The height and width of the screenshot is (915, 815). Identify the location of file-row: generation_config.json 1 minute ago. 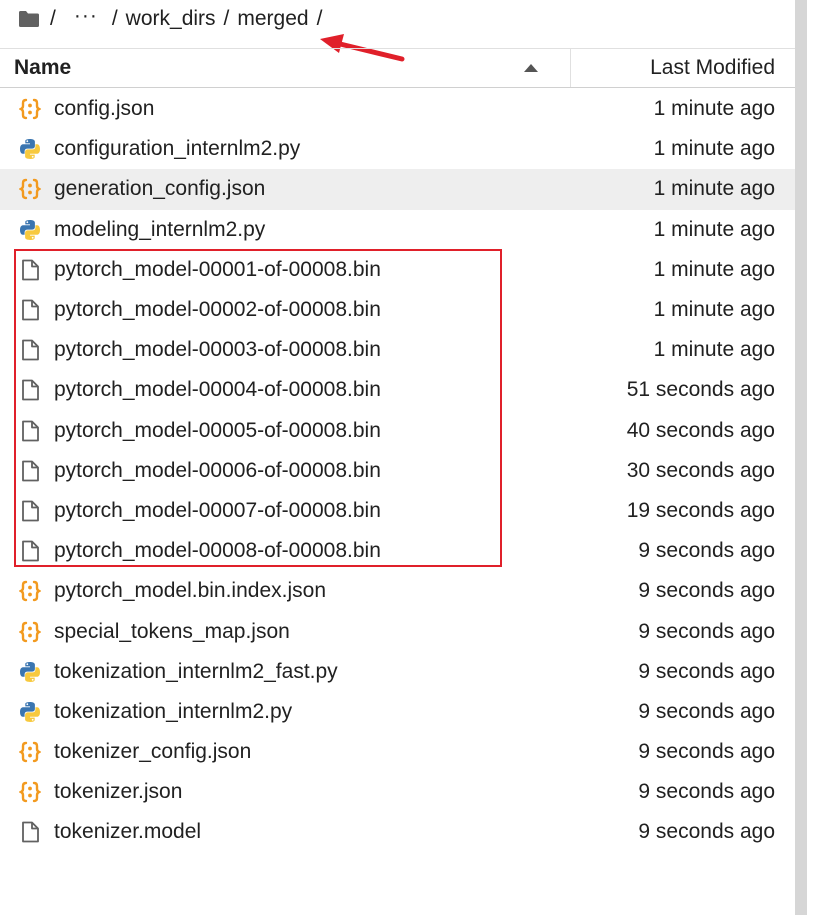
(397, 189).